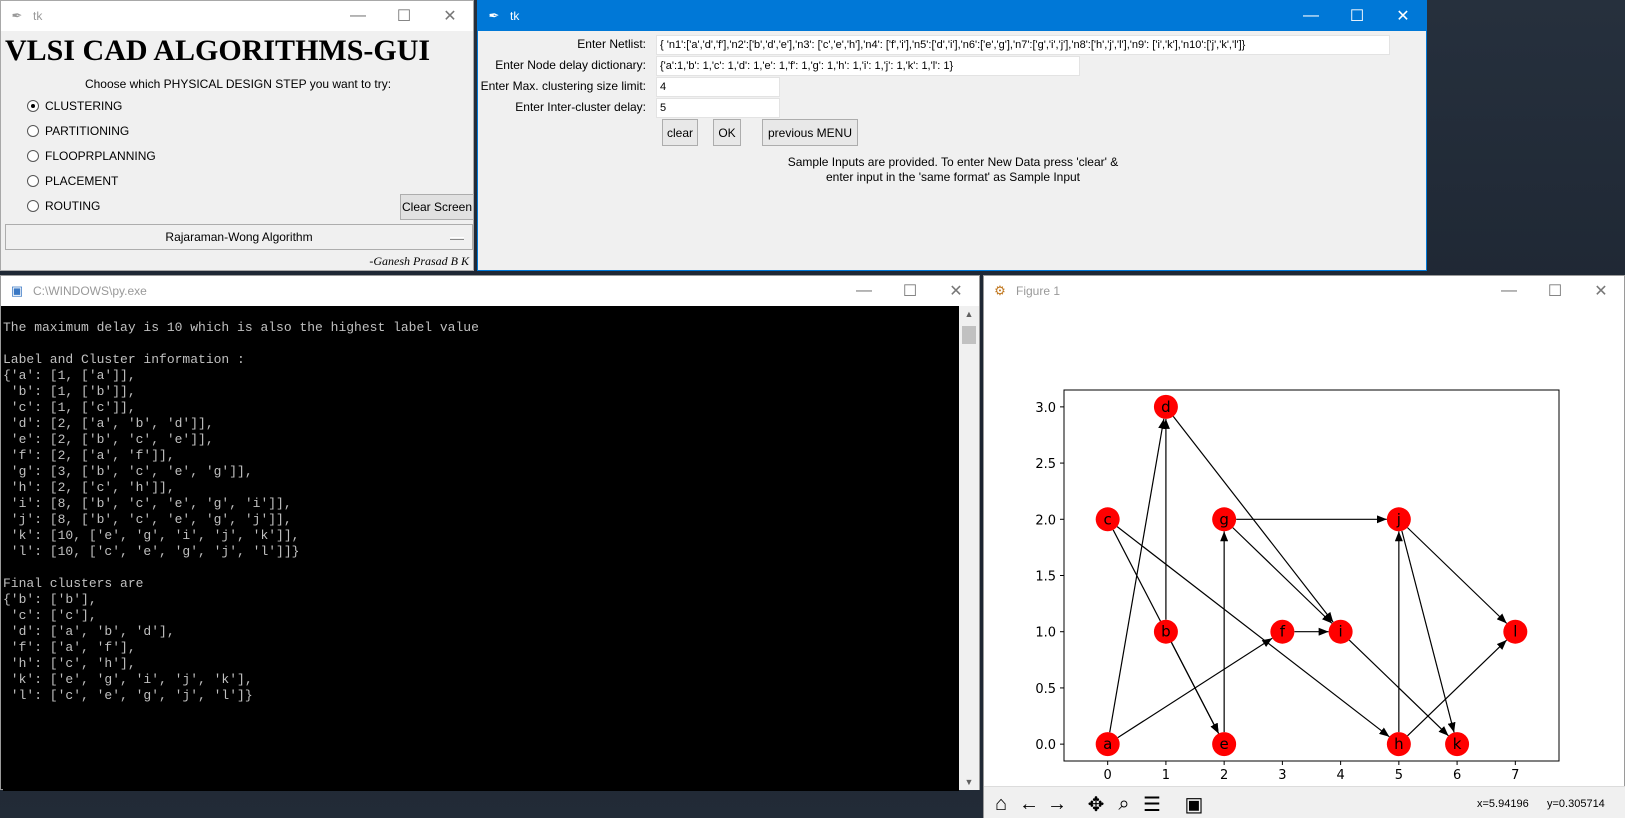 The image size is (1625, 818). What do you see at coordinates (952, 16) in the screenshot?
I see `input-form-titlebar: ✒ tk — ☐ ✕` at bounding box center [952, 16].